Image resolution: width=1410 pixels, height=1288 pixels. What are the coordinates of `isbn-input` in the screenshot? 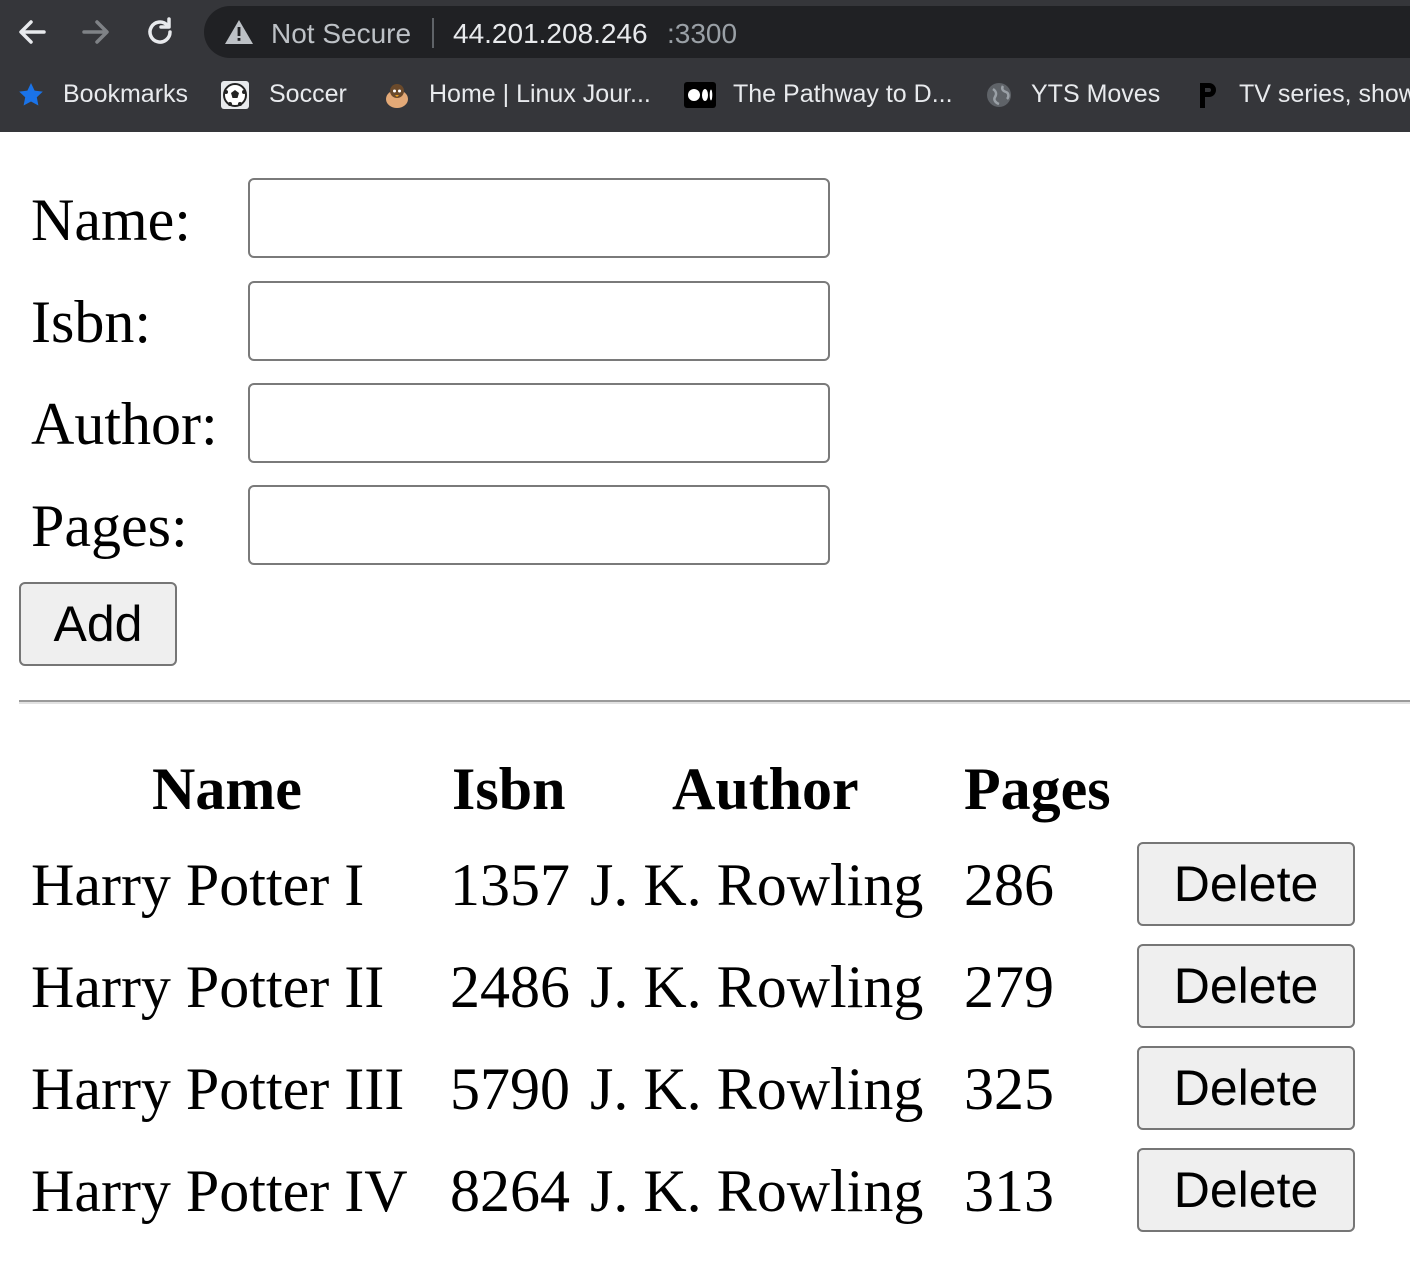 It's located at (539, 321).